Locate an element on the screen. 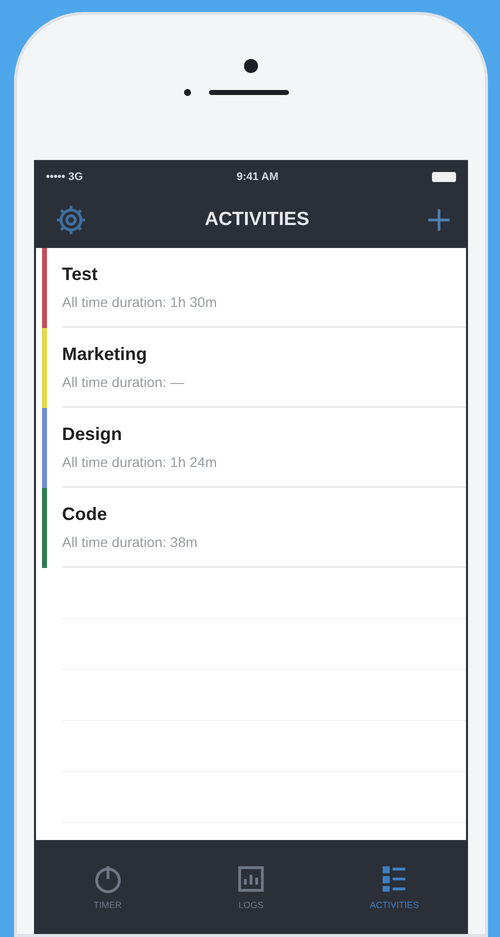  activity-name: Design is located at coordinates (93, 434).